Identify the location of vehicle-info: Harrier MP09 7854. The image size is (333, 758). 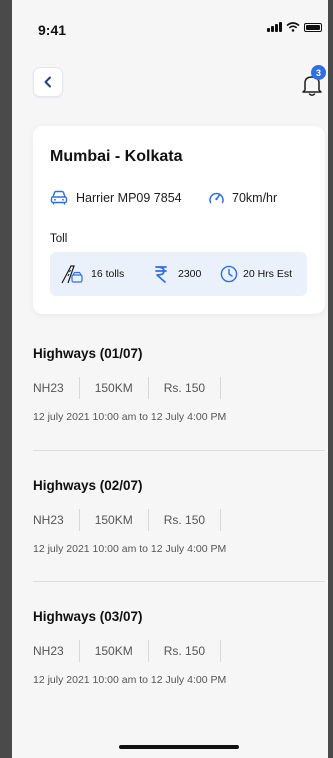
(116, 198).